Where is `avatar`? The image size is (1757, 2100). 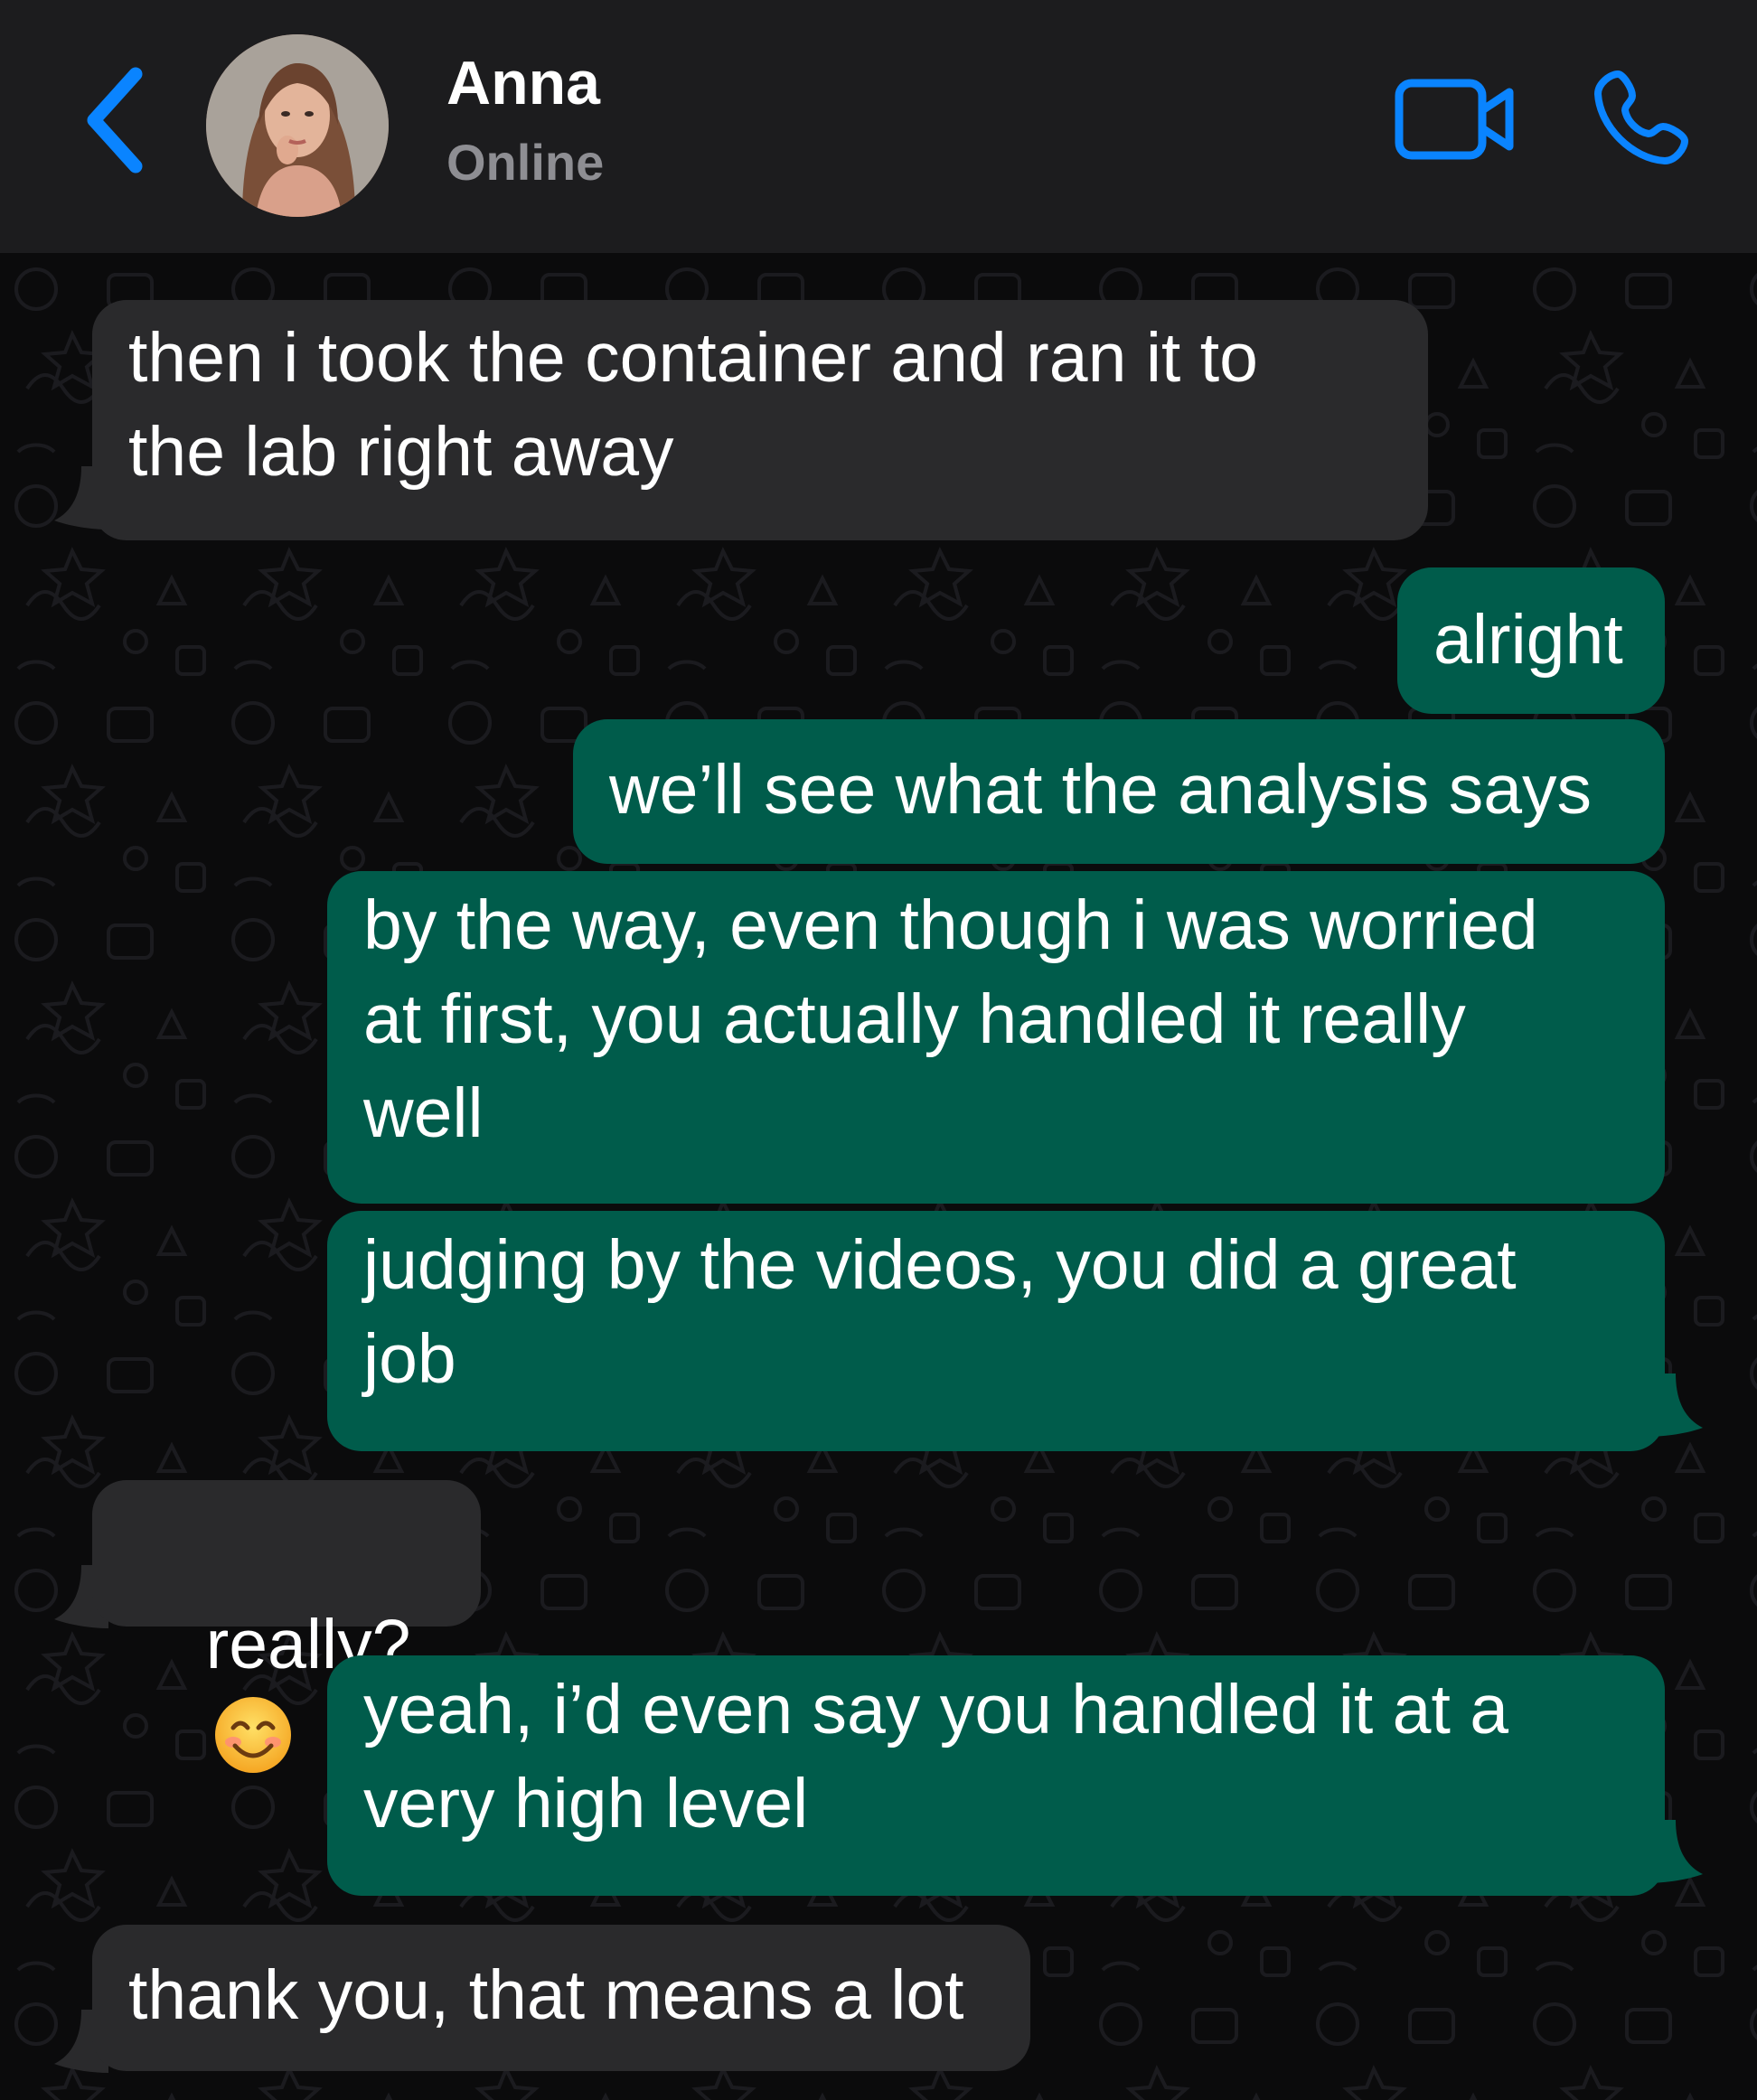 avatar is located at coordinates (297, 125).